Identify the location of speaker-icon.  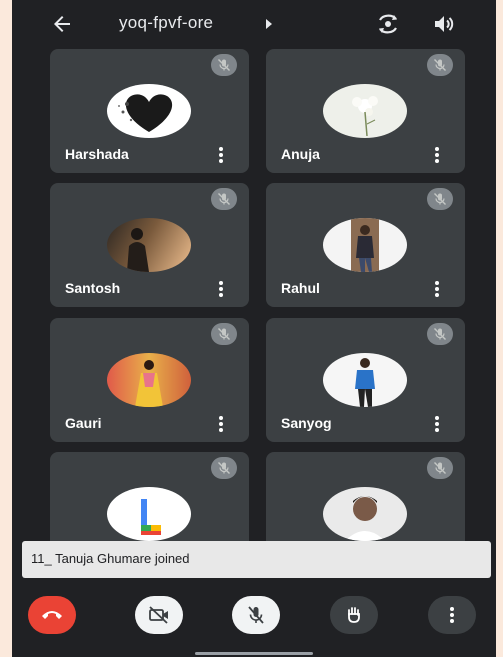
(444, 24).